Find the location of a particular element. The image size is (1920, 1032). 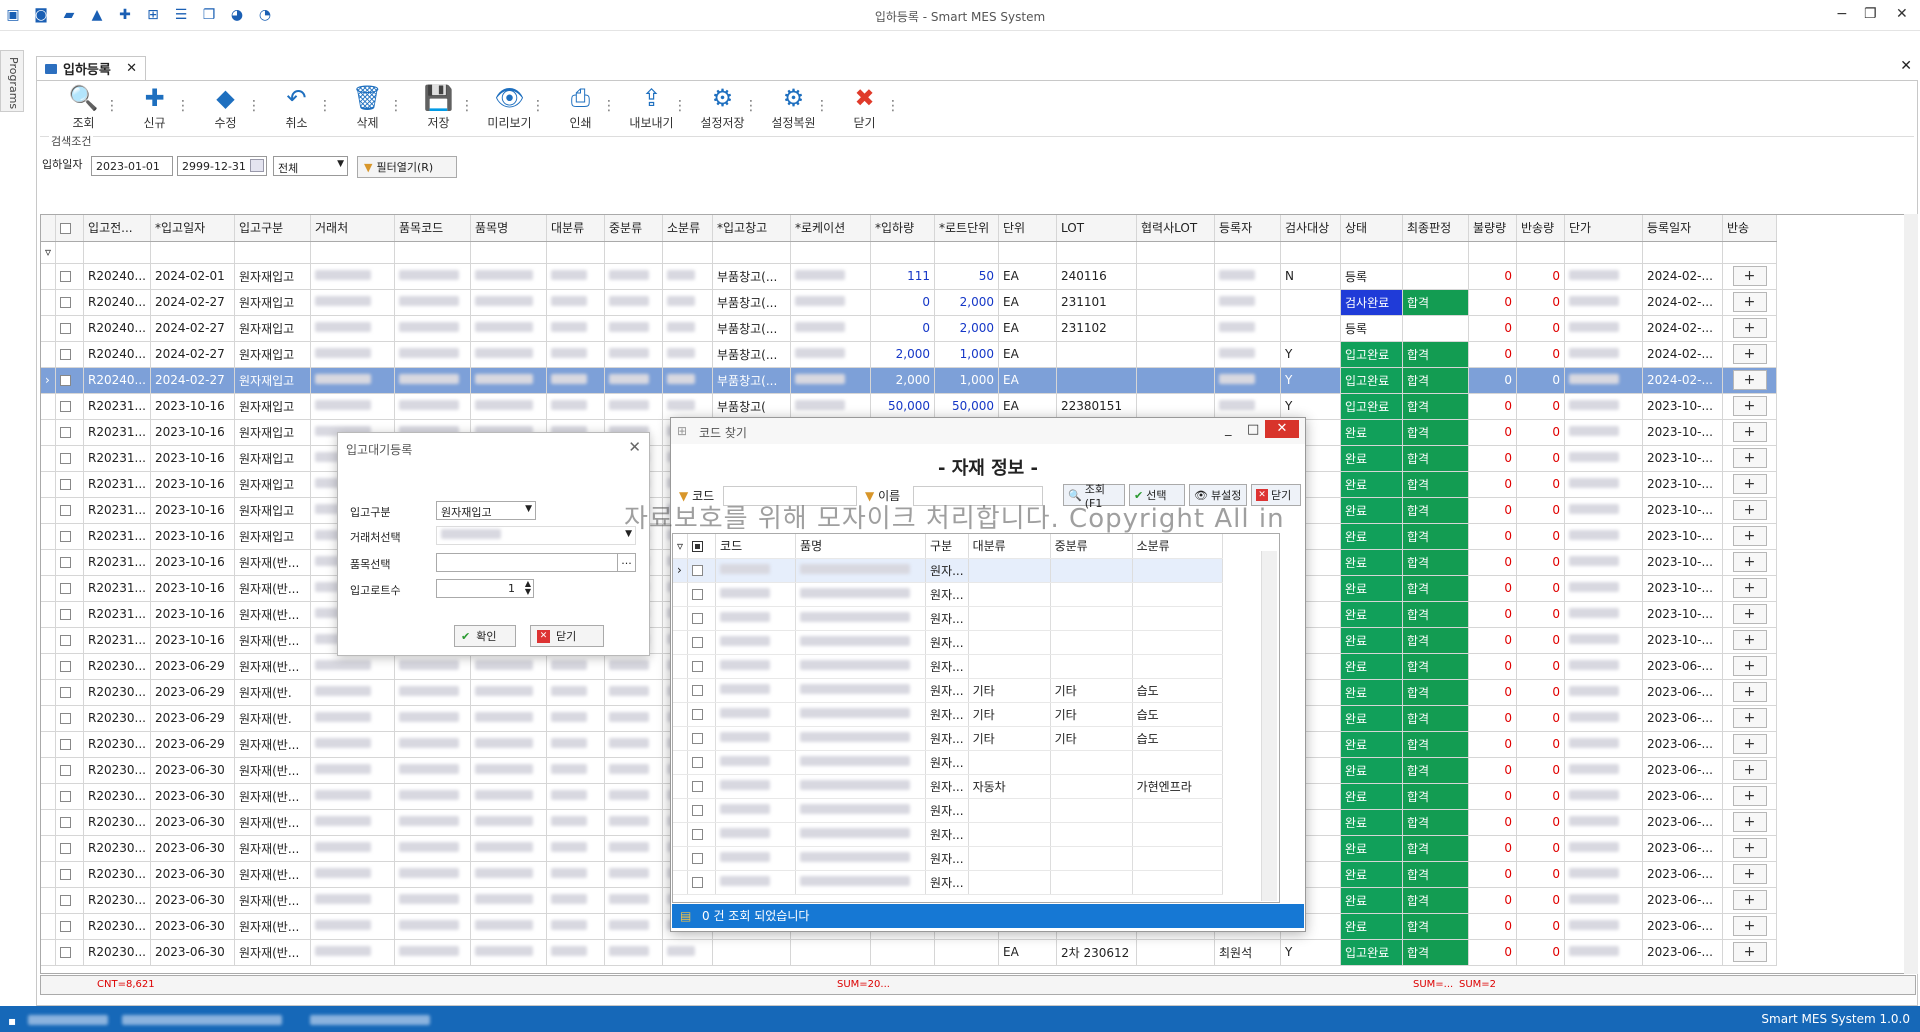

table-cell: 2024-02-27 is located at coordinates (192, 380).